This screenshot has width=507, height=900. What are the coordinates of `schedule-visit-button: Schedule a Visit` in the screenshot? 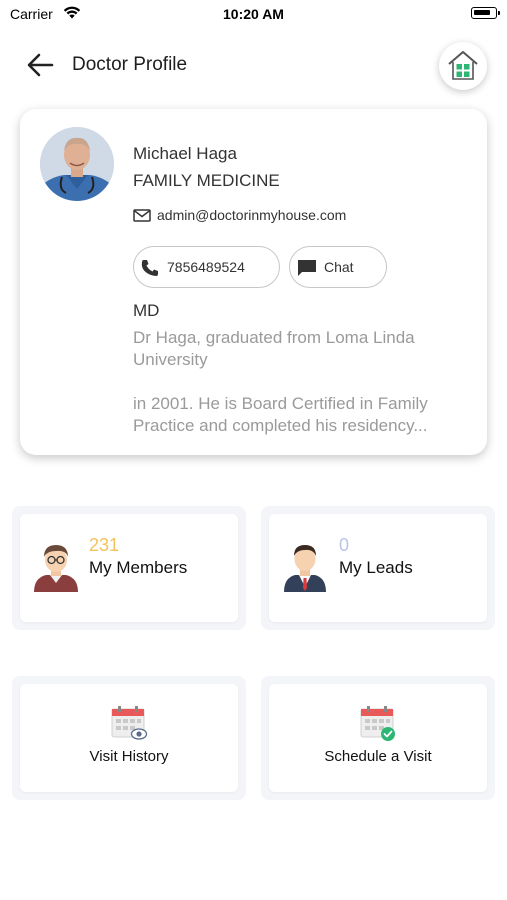 It's located at (378, 738).